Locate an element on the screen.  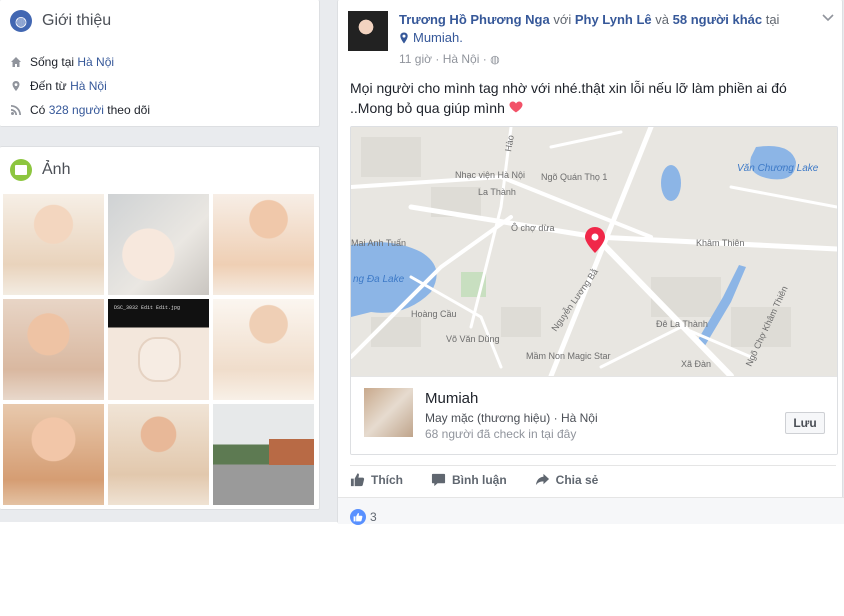
place-category: May mặc (thương hiệu) · Hà Nội is located at coordinates (511, 418).